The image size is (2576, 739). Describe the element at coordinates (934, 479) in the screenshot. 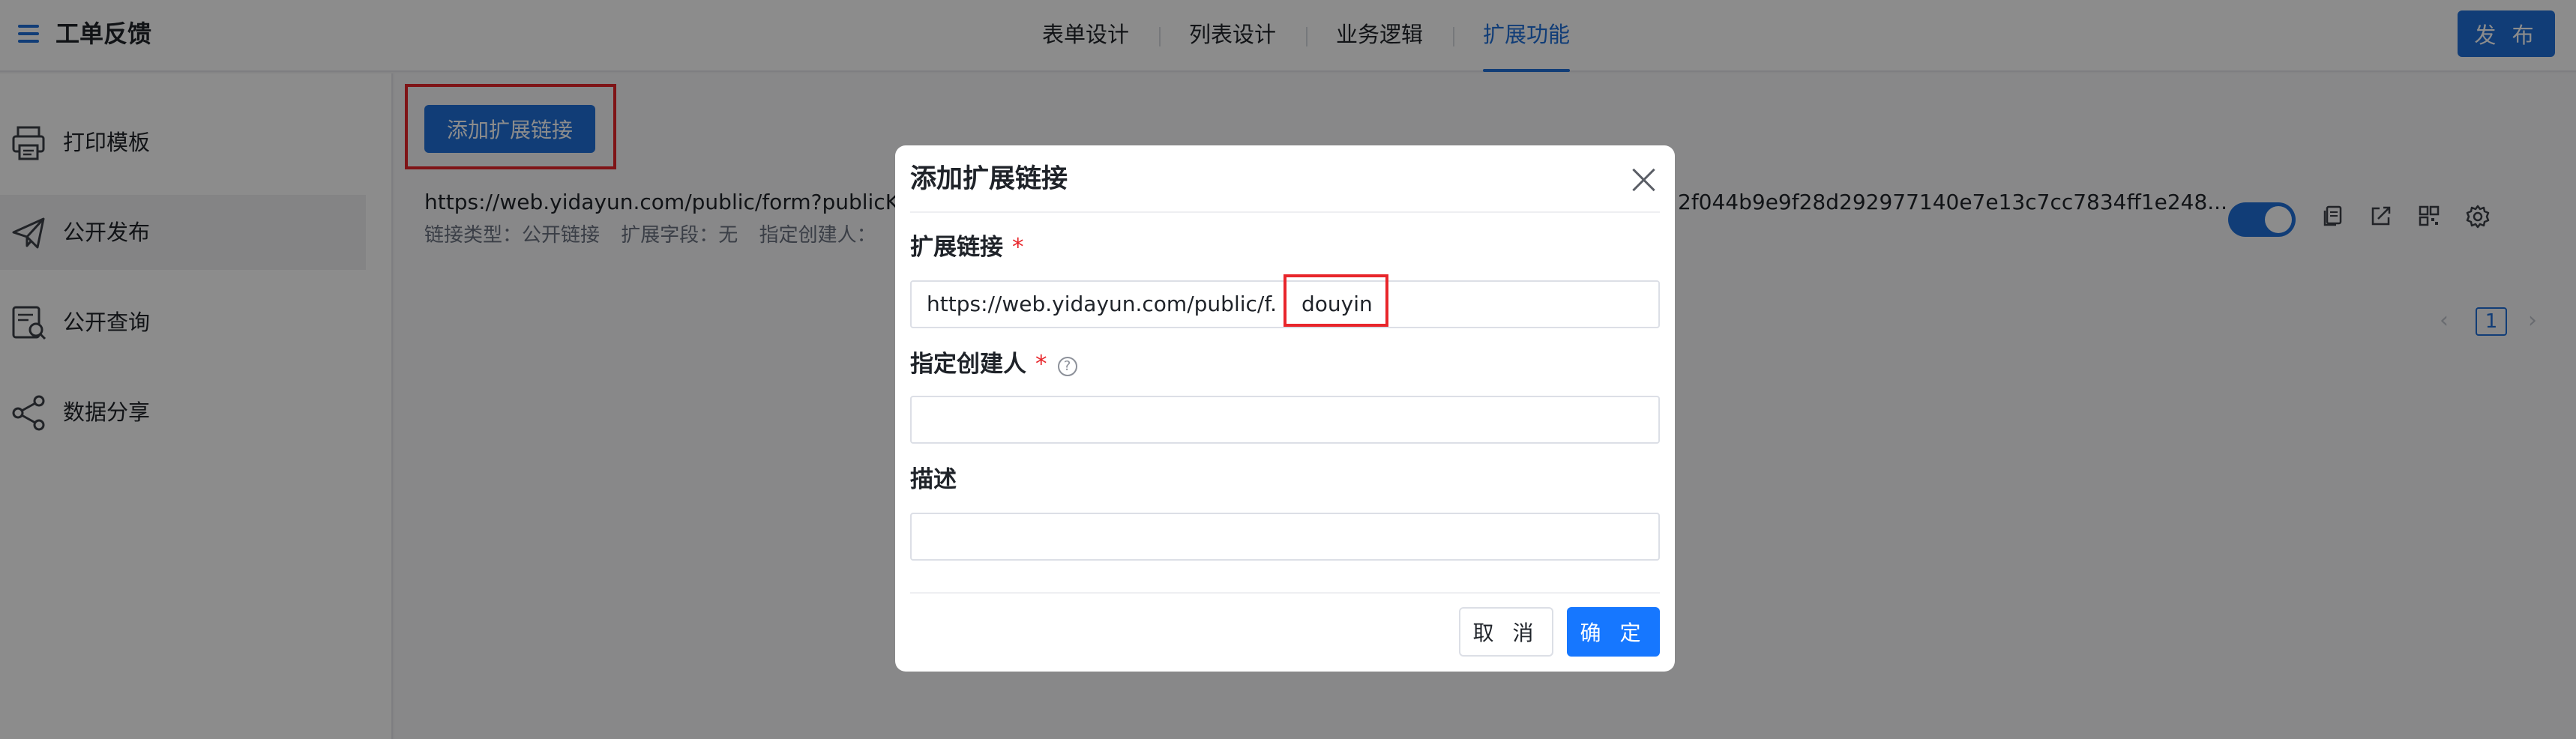

I see `description-label: 描述` at that location.